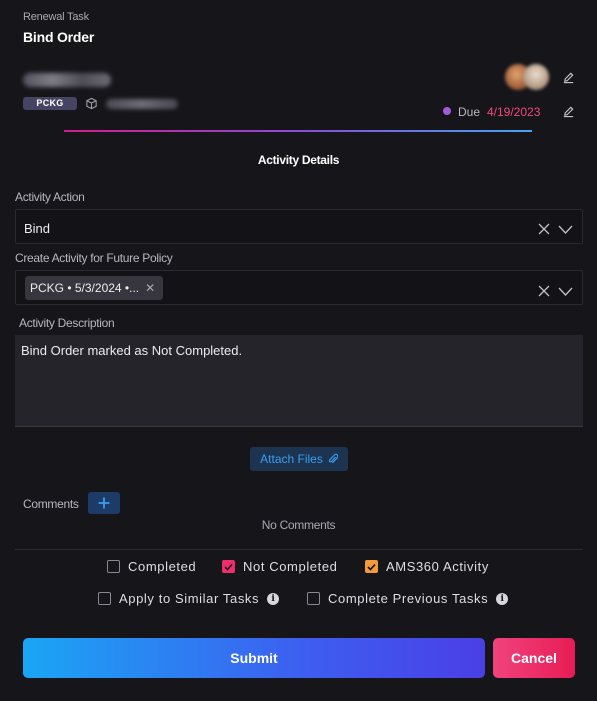 The height and width of the screenshot is (701, 597). What do you see at coordinates (150, 288) in the screenshot?
I see `chip-remove-icon: ✕` at bounding box center [150, 288].